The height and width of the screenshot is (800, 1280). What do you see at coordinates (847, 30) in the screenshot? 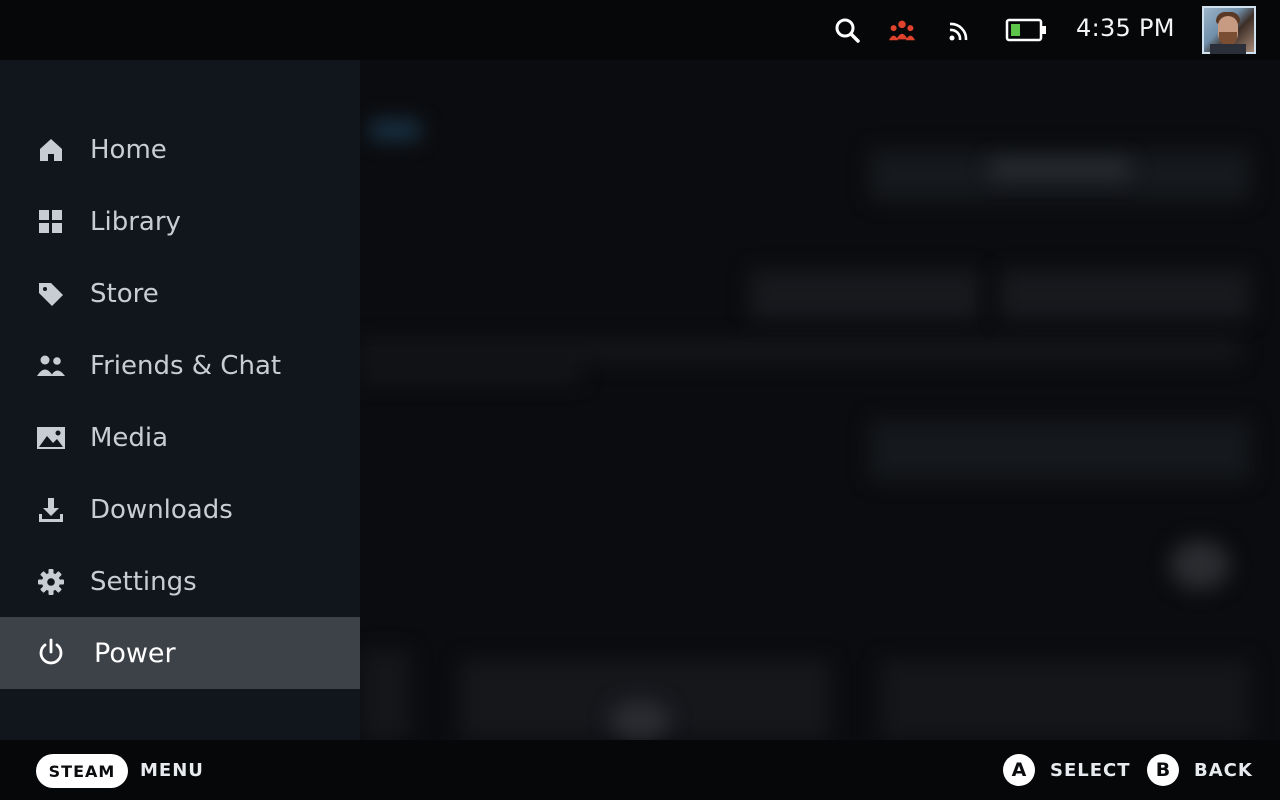
I see `search-icon` at bounding box center [847, 30].